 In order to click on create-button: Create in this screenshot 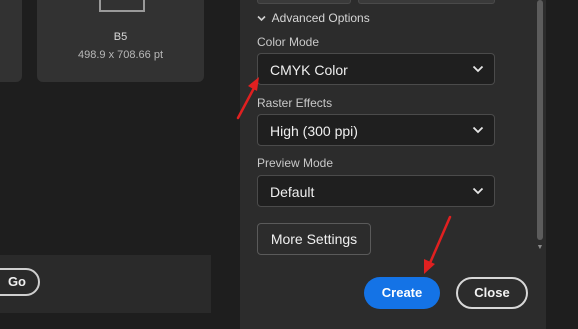, I will do `click(402, 293)`.